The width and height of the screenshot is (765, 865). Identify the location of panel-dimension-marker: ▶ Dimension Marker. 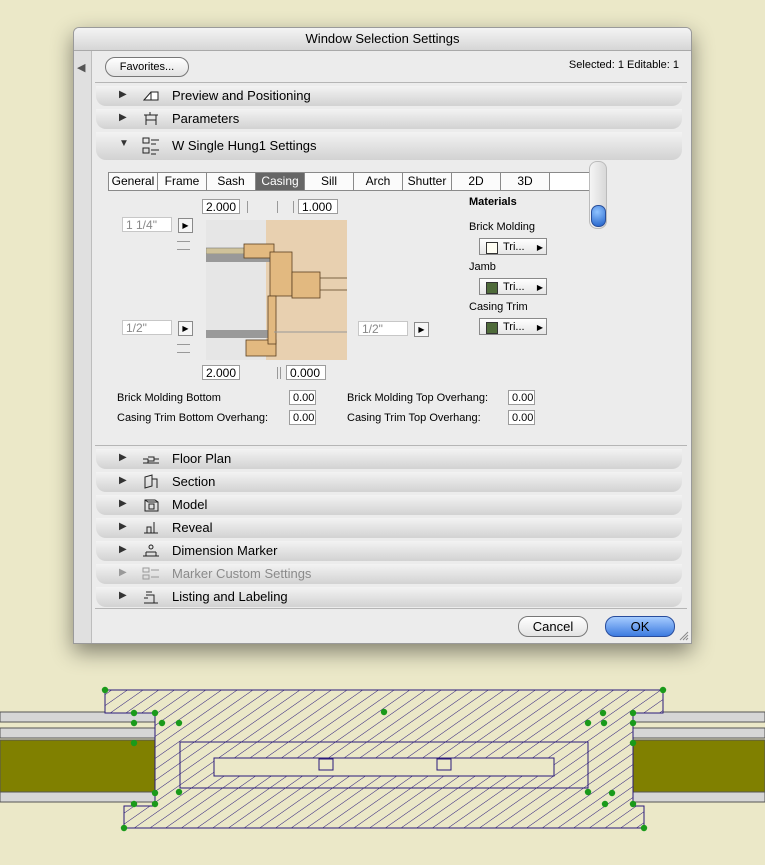
(389, 551).